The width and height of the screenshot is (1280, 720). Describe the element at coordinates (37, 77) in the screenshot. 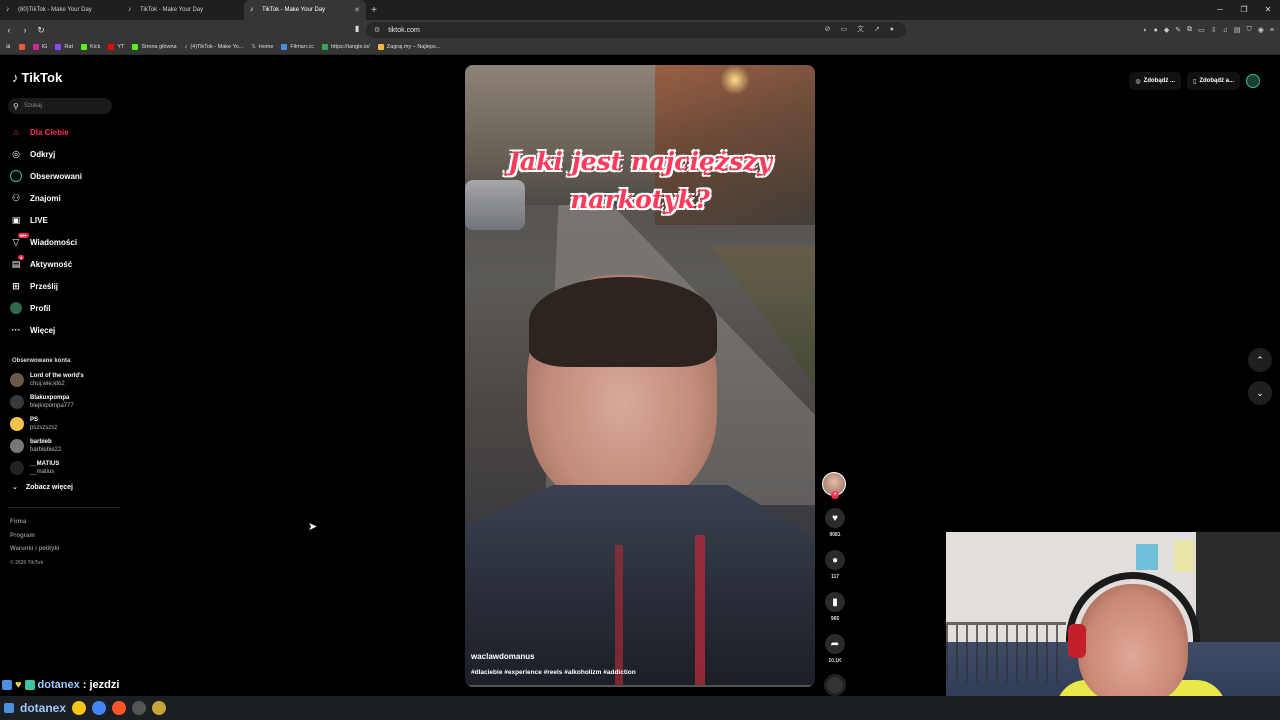

I see `tiktok-logo: ♪ TikTok` at that location.